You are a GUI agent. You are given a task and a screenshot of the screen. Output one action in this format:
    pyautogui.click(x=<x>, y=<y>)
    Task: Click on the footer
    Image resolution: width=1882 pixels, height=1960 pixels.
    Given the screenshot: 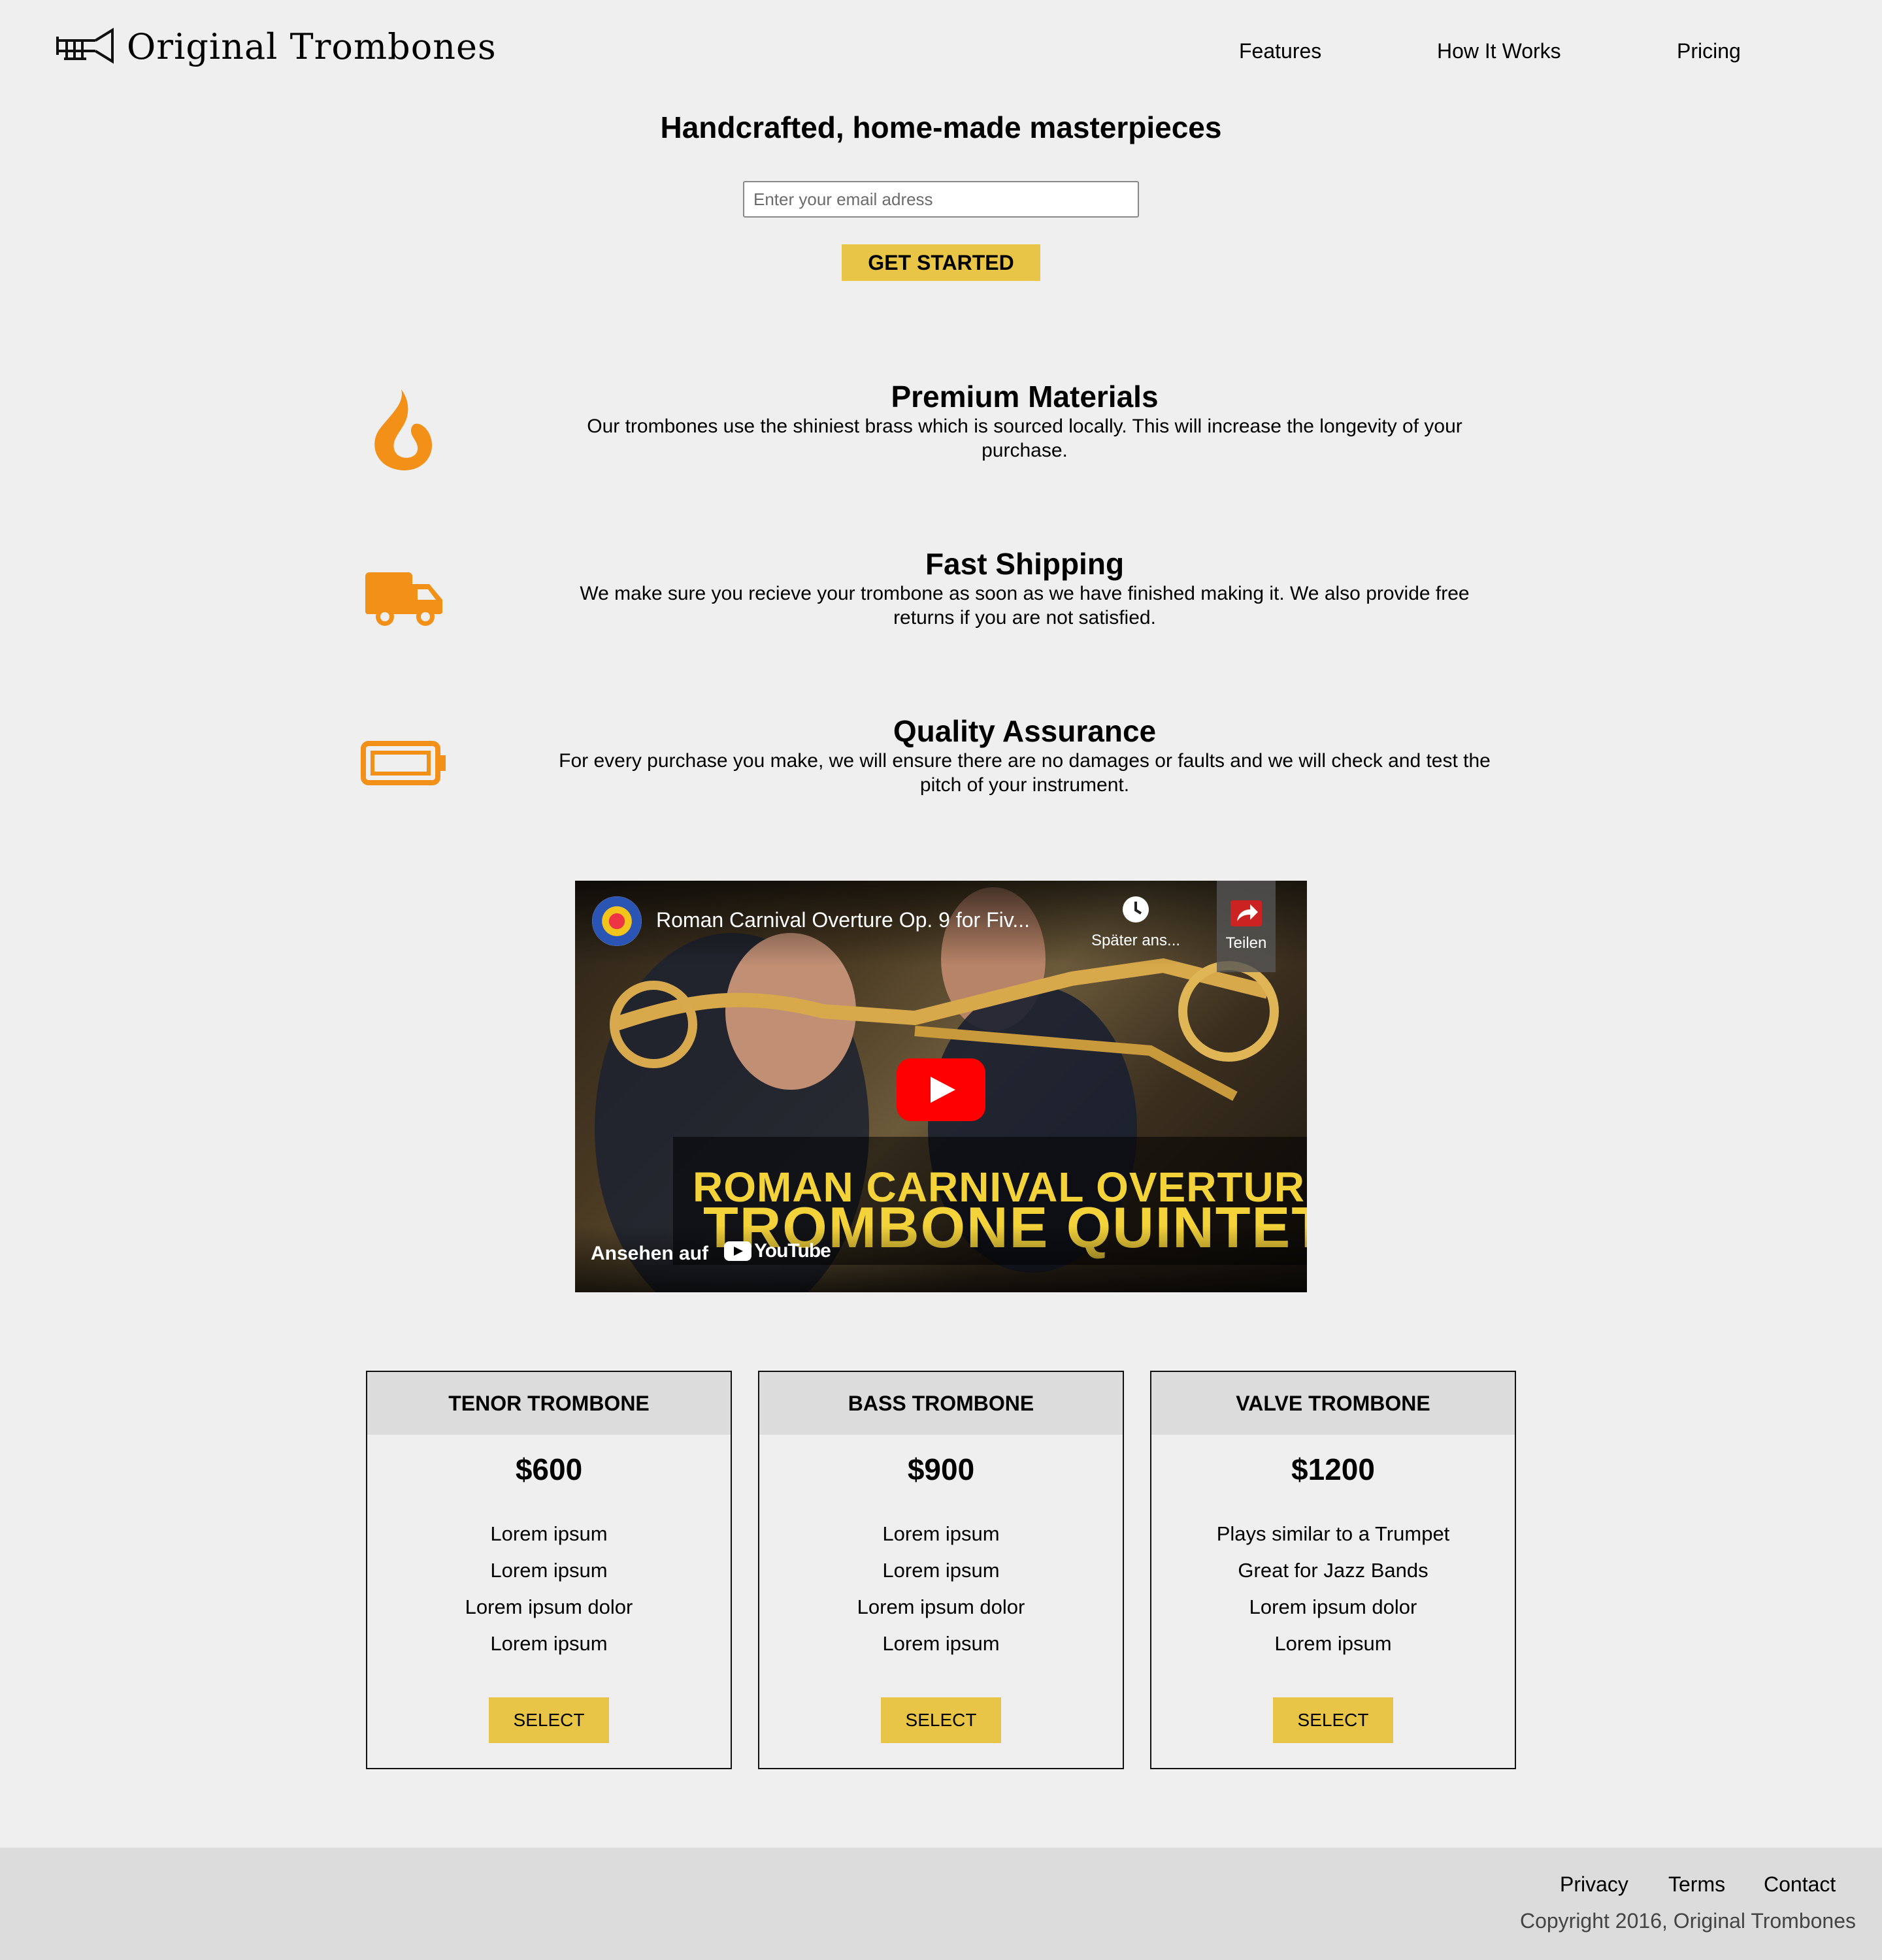 What is the action you would take?
    pyautogui.click(x=941, y=1904)
    